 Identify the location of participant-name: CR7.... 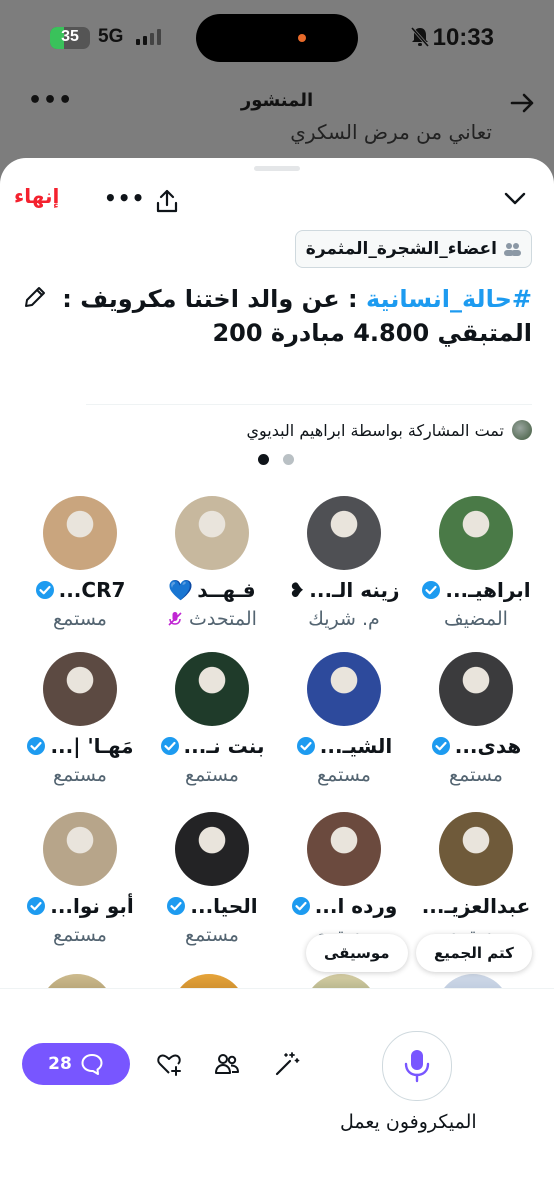
(92, 590).